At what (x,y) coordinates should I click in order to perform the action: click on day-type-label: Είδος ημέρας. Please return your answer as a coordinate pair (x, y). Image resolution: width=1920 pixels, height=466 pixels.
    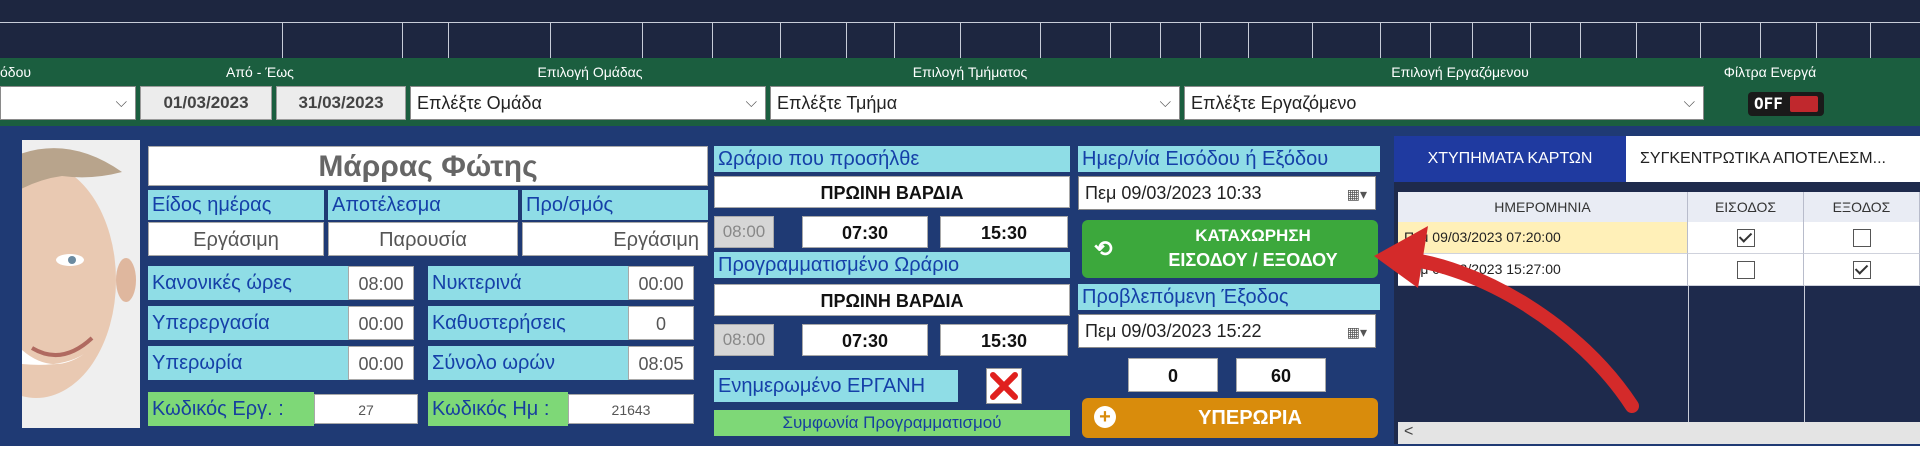
    Looking at the image, I should click on (236, 205).